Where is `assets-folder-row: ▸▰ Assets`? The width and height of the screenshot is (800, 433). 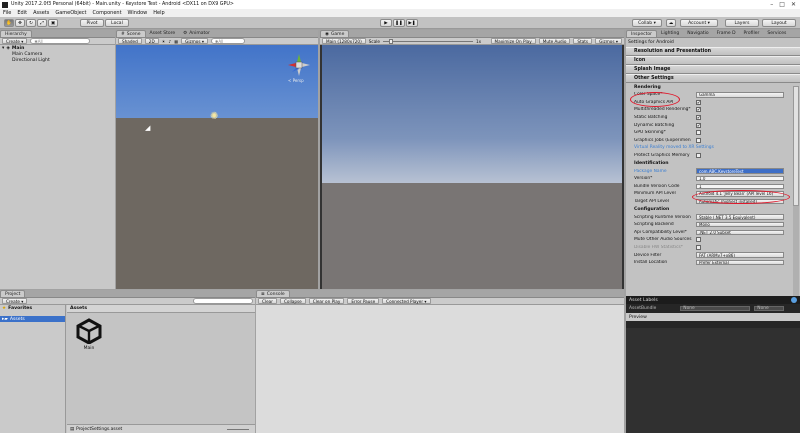
assets-folder-row: ▸▰ Assets is located at coordinates (32, 319).